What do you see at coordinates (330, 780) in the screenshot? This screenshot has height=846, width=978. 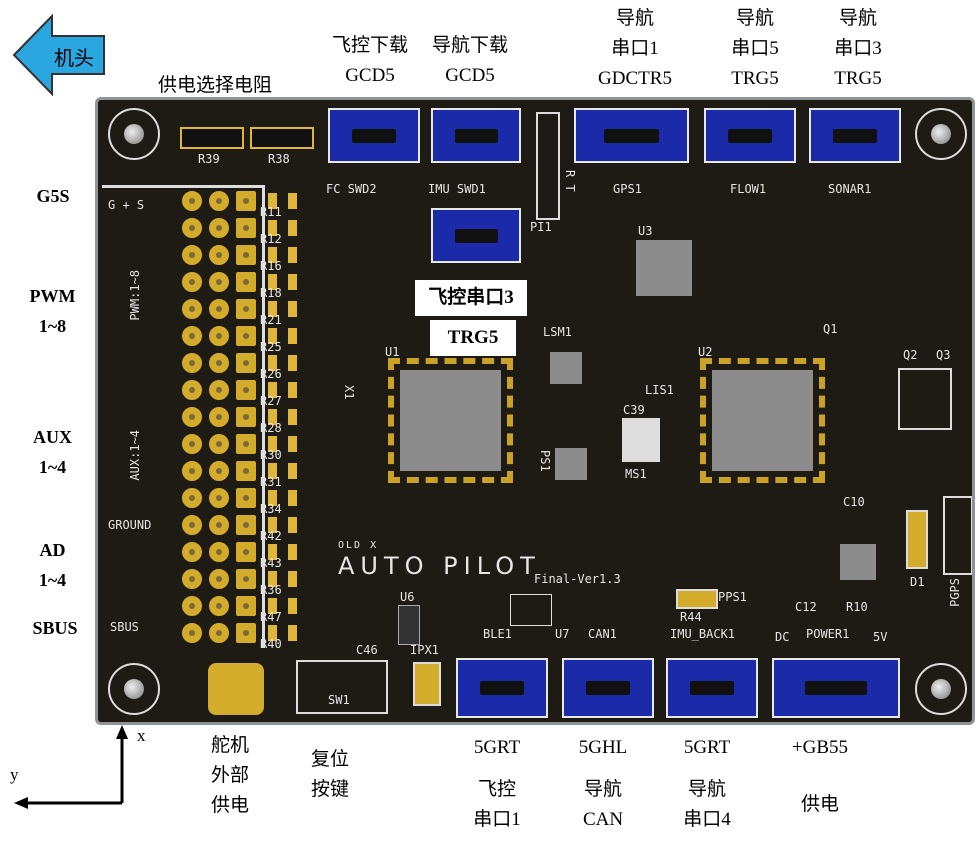 I see `reset-button-label: 复位 按键` at bounding box center [330, 780].